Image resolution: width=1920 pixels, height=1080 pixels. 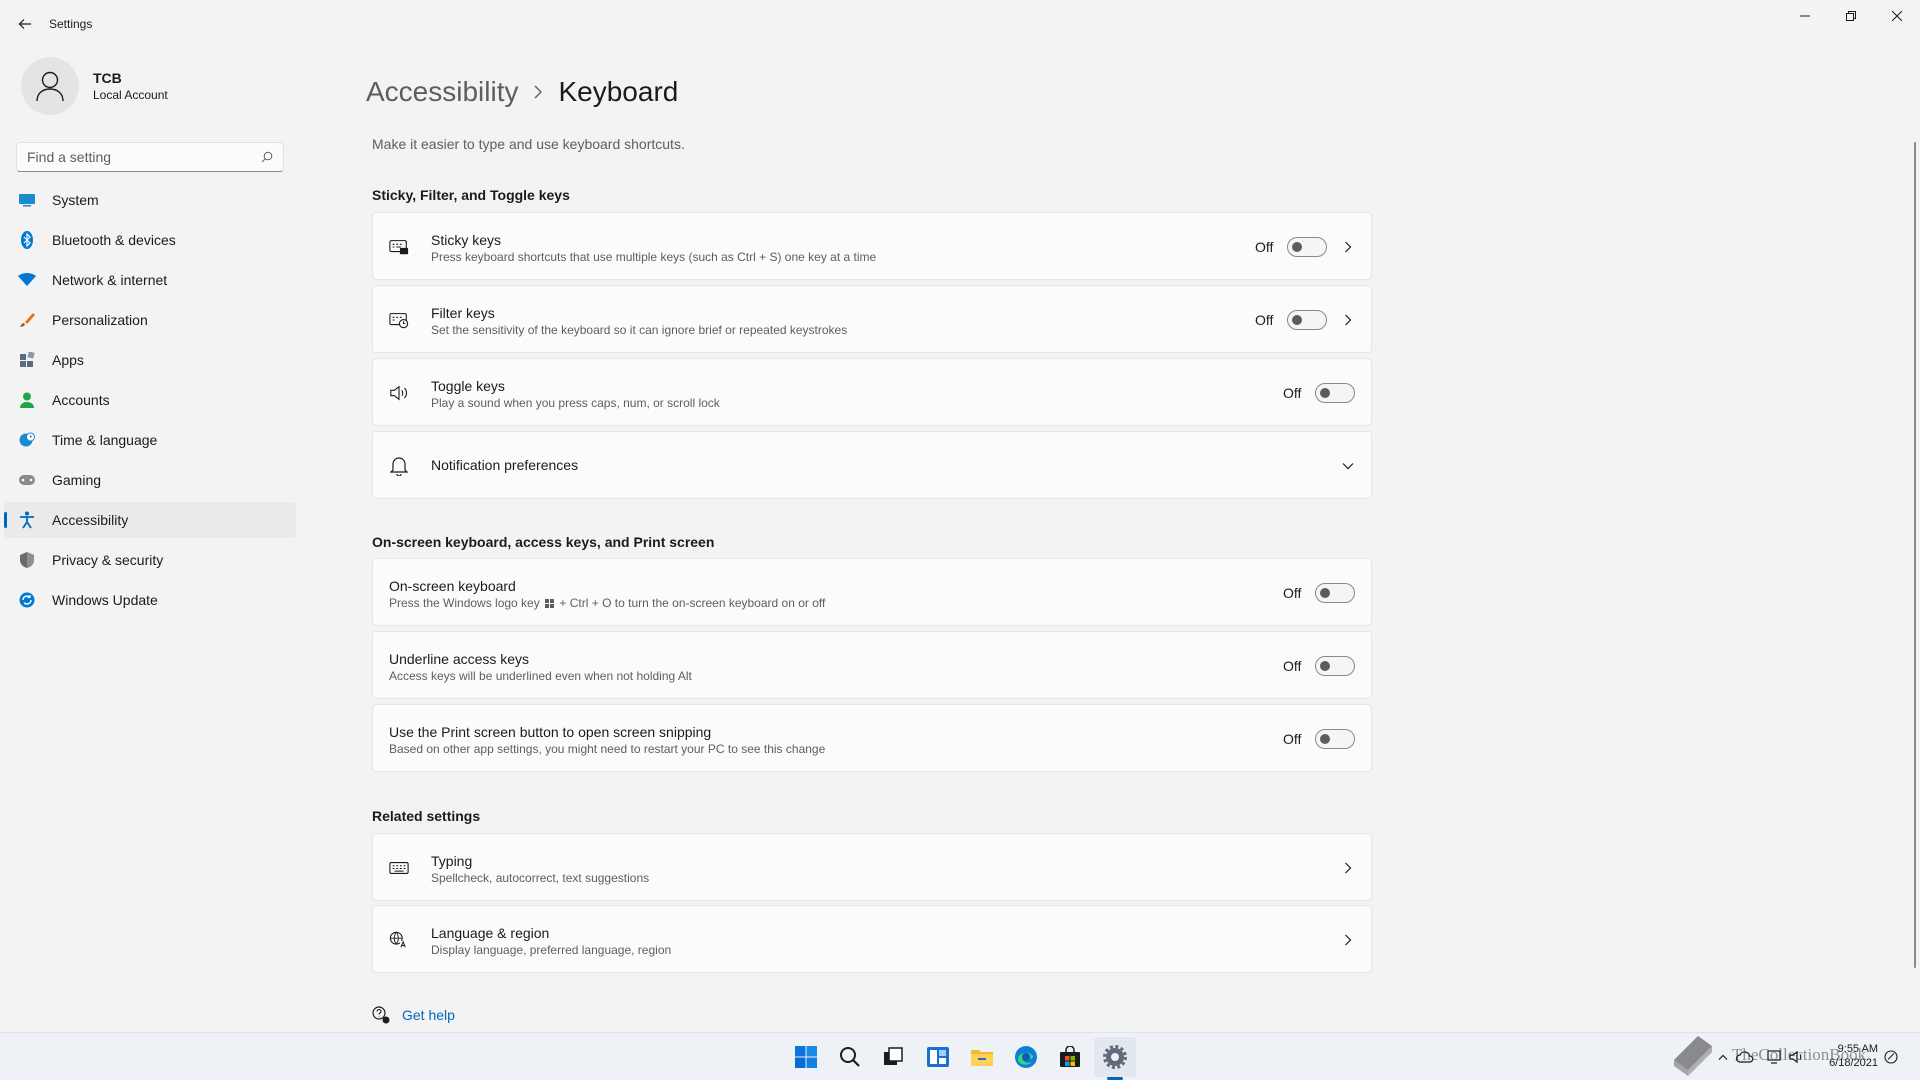 I want to click on person-icon, so click(x=50, y=86).